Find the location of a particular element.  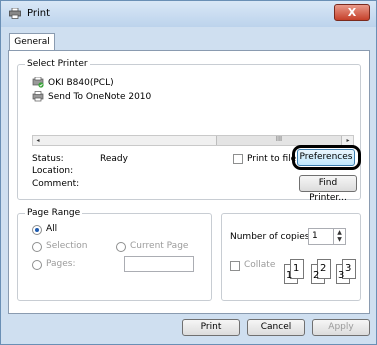

print-to-file-label: Print to file is located at coordinates (272, 159).